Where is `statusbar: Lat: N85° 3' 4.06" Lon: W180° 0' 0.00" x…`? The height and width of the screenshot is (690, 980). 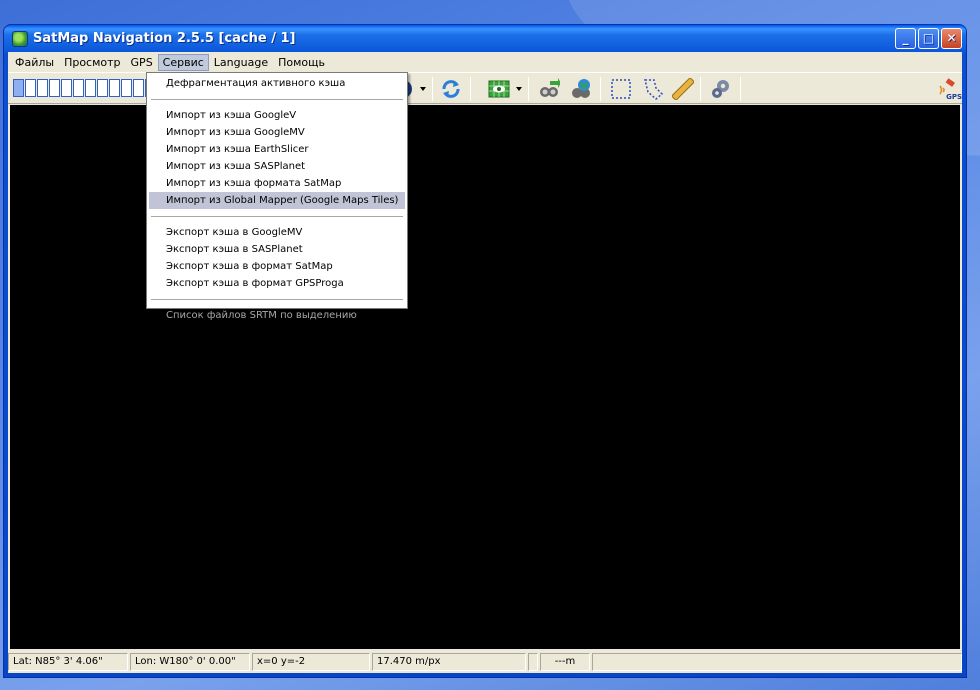 statusbar: Lat: N85° 3' 4.06" Lon: W180° 0' 0.00" x… is located at coordinates (485, 662).